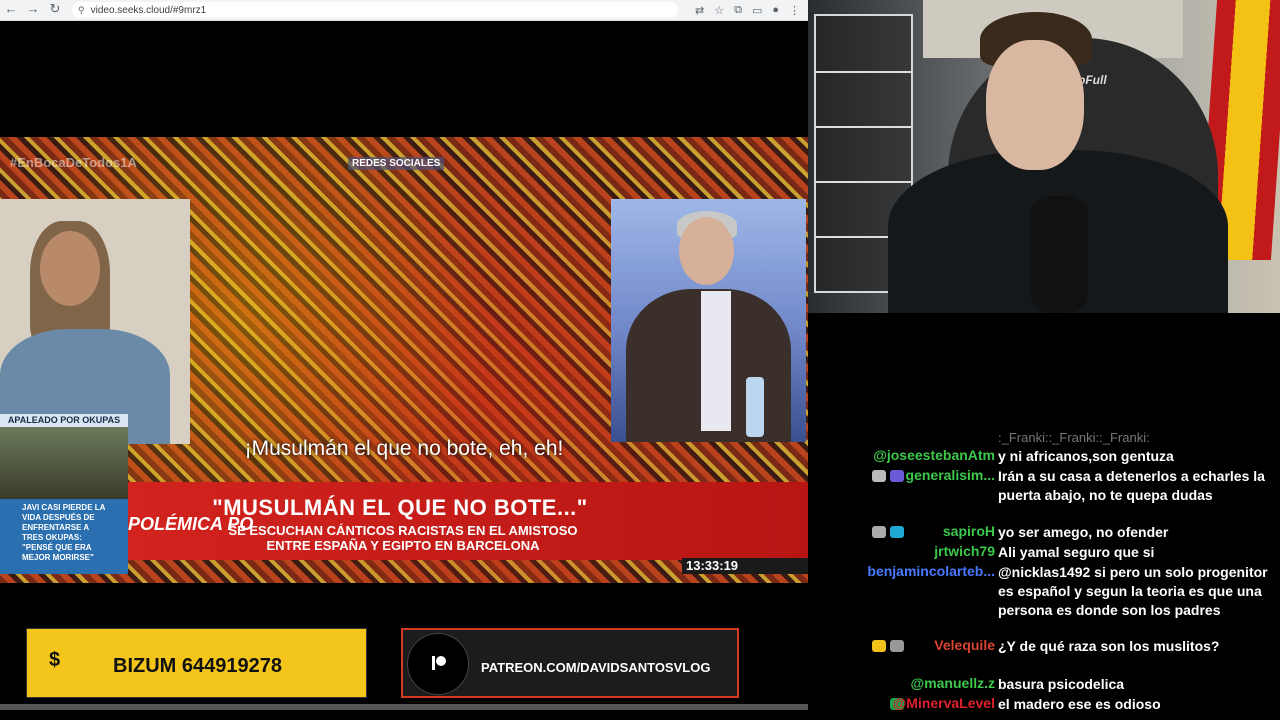  I want to click on host-video-inset, so click(708, 320).